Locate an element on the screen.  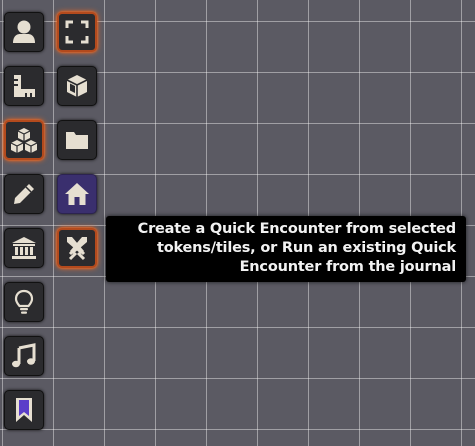
drawing-tools-button is located at coordinates (24, 194).